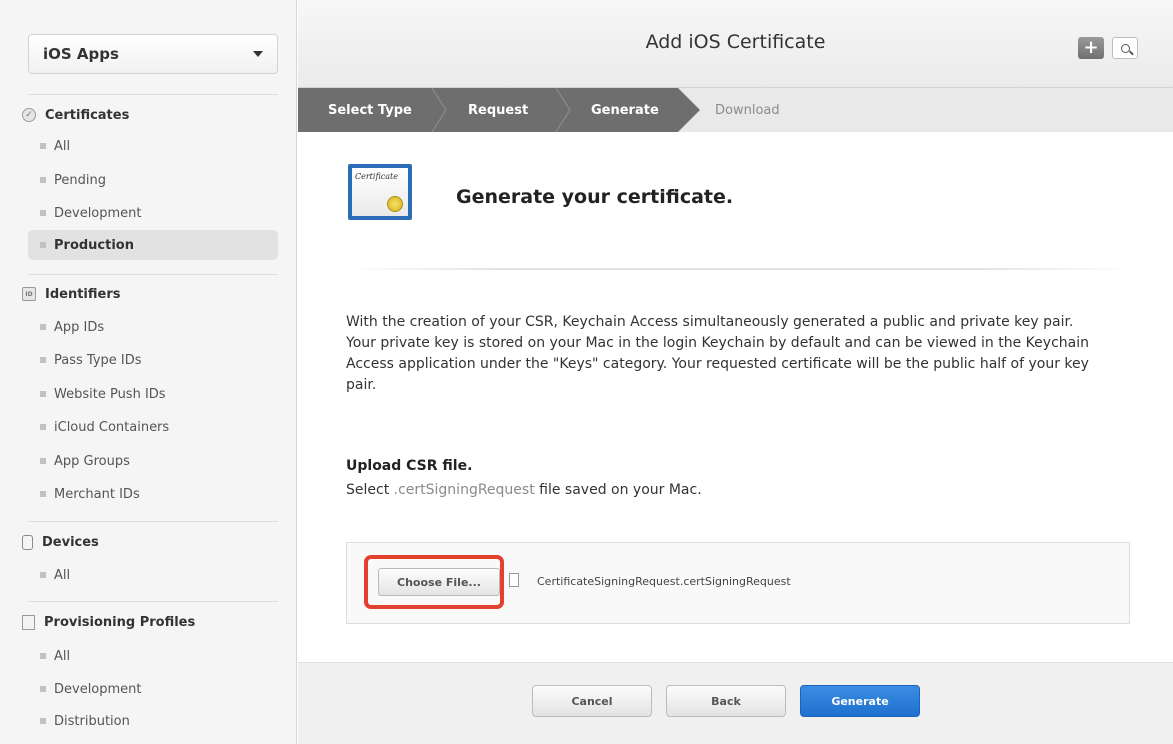 This screenshot has width=1173, height=744. Describe the element at coordinates (28, 622) in the screenshot. I see `profile-icon` at that location.